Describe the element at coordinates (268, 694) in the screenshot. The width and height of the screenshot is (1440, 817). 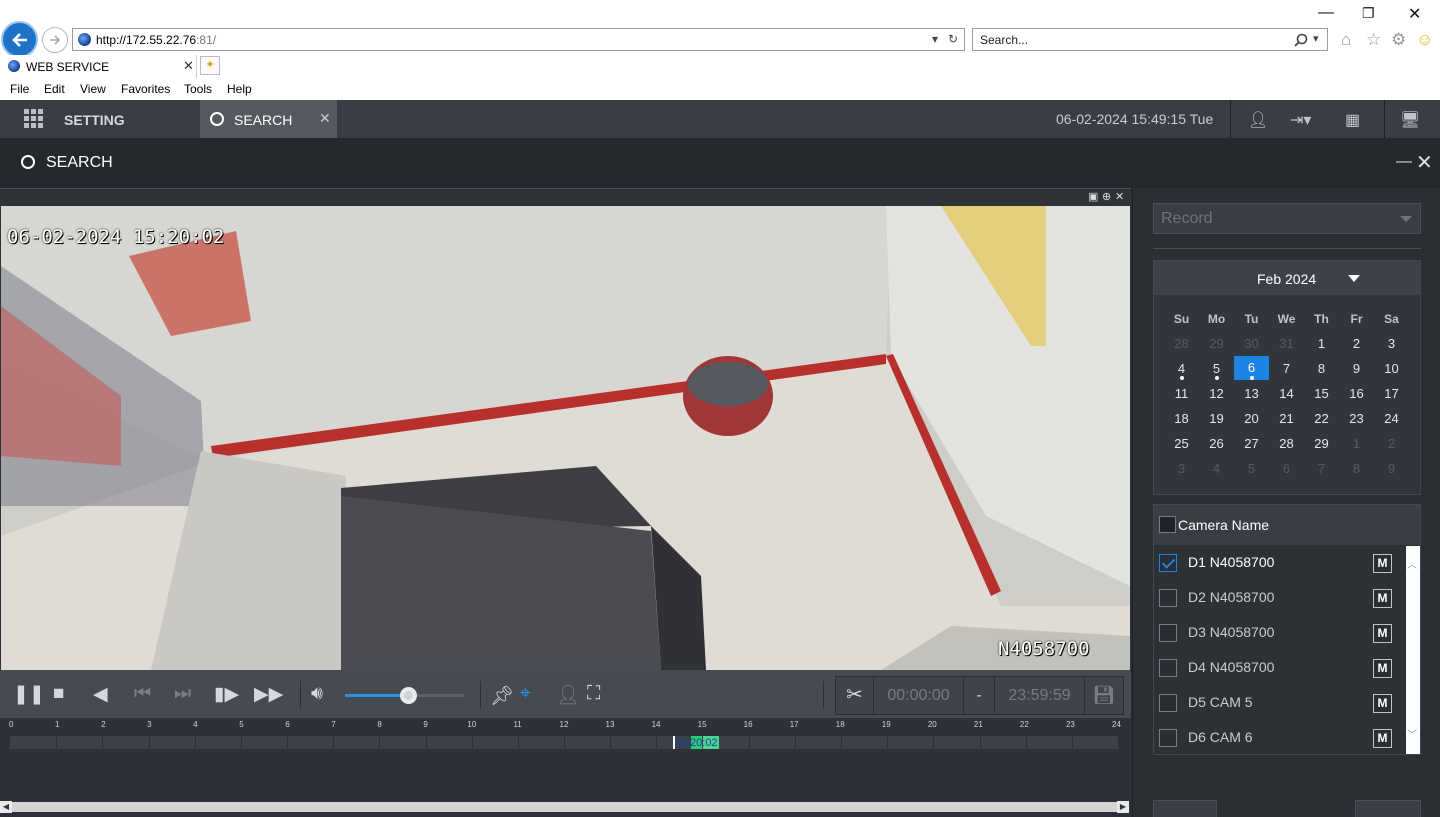
I see `fast-forward-icon: ▶▶` at that location.